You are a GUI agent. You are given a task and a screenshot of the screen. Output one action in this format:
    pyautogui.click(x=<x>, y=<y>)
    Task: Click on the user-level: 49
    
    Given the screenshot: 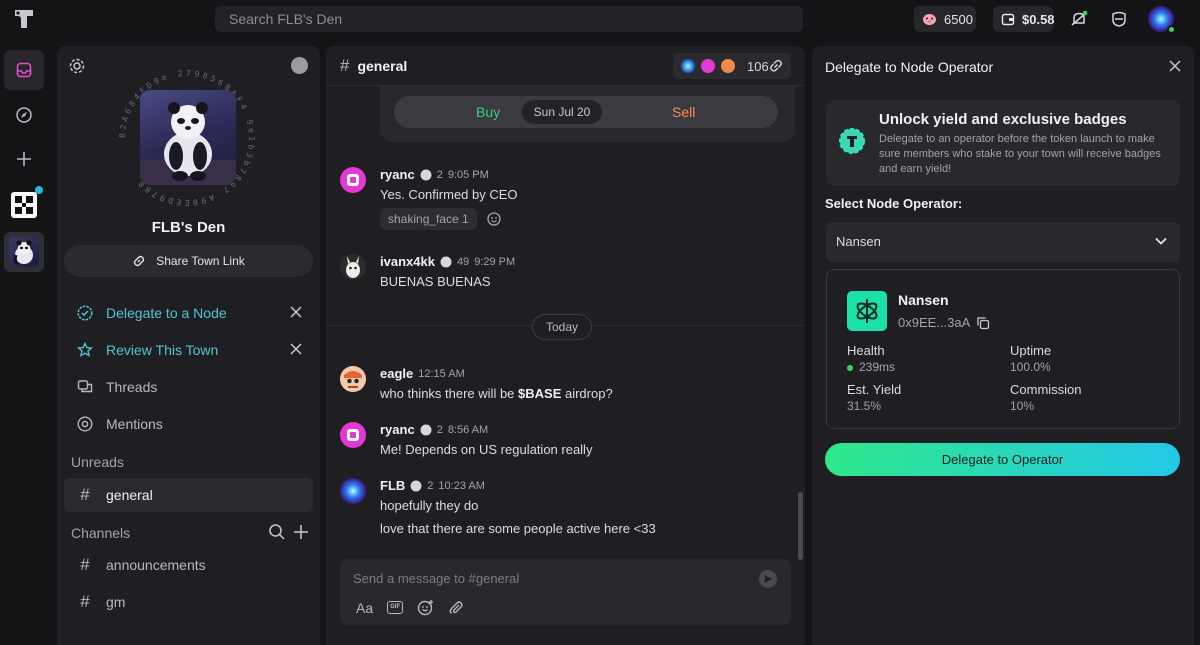 What is the action you would take?
    pyautogui.click(x=463, y=261)
    